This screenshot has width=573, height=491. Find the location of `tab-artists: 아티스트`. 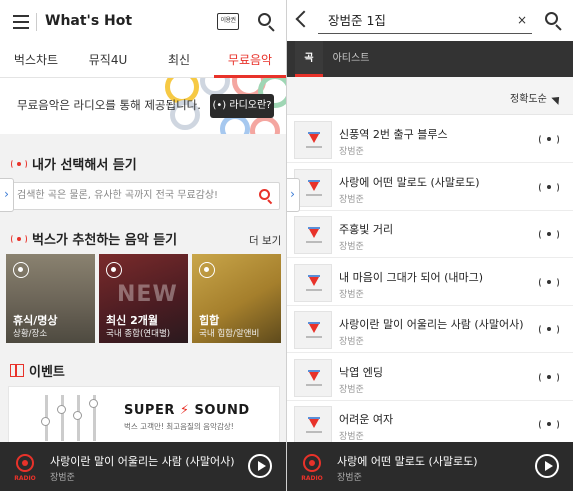

tab-artists: 아티스트 is located at coordinates (351, 59).